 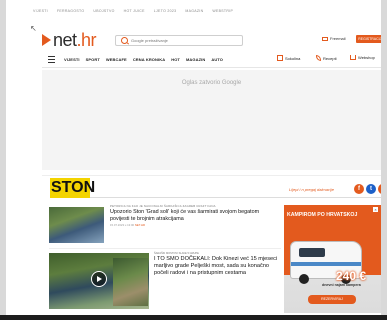 What do you see at coordinates (304, 279) in the screenshot?
I see `wheel-icon` at bounding box center [304, 279].